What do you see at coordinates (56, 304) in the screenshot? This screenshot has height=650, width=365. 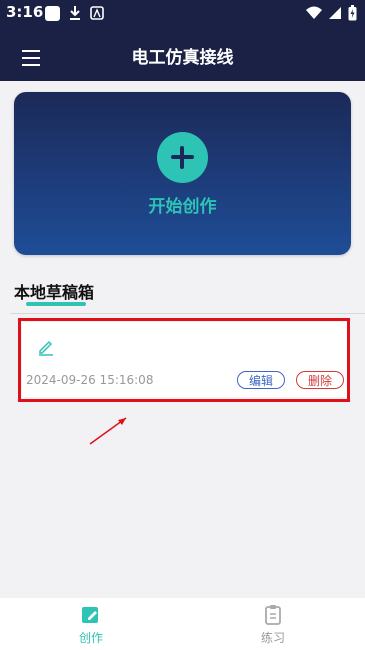 I see `section-underline` at bounding box center [56, 304].